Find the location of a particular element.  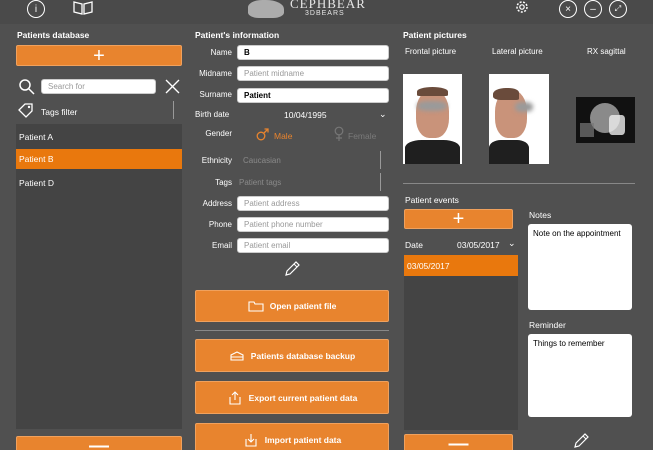

lateral-picture is located at coordinates (519, 119).